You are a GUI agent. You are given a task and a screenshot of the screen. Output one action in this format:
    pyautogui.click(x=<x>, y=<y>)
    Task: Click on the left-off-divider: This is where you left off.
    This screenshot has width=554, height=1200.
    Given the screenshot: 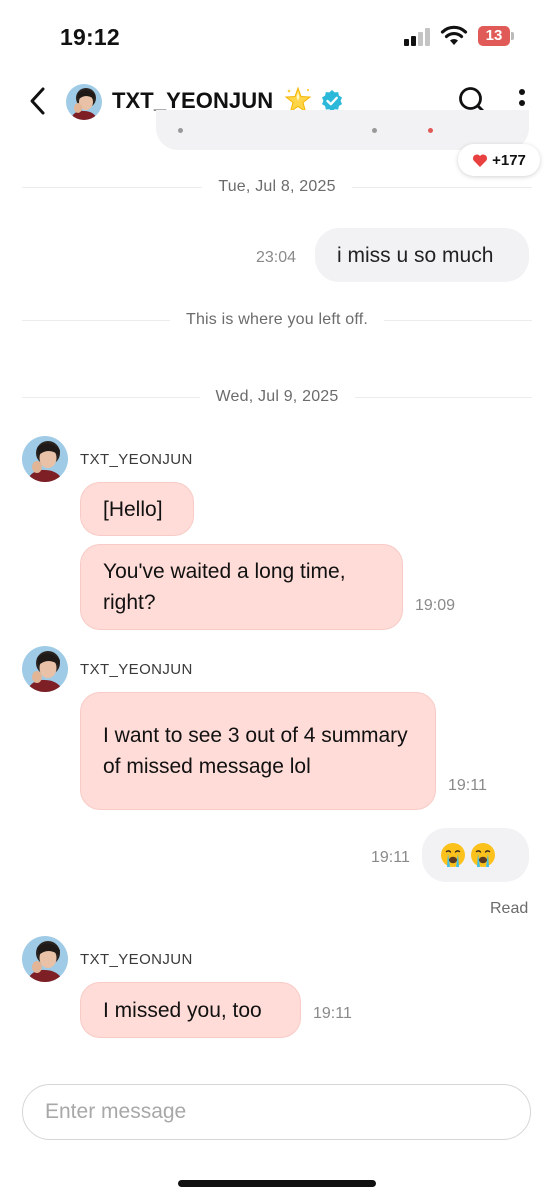 What is the action you would take?
    pyautogui.click(x=277, y=320)
    